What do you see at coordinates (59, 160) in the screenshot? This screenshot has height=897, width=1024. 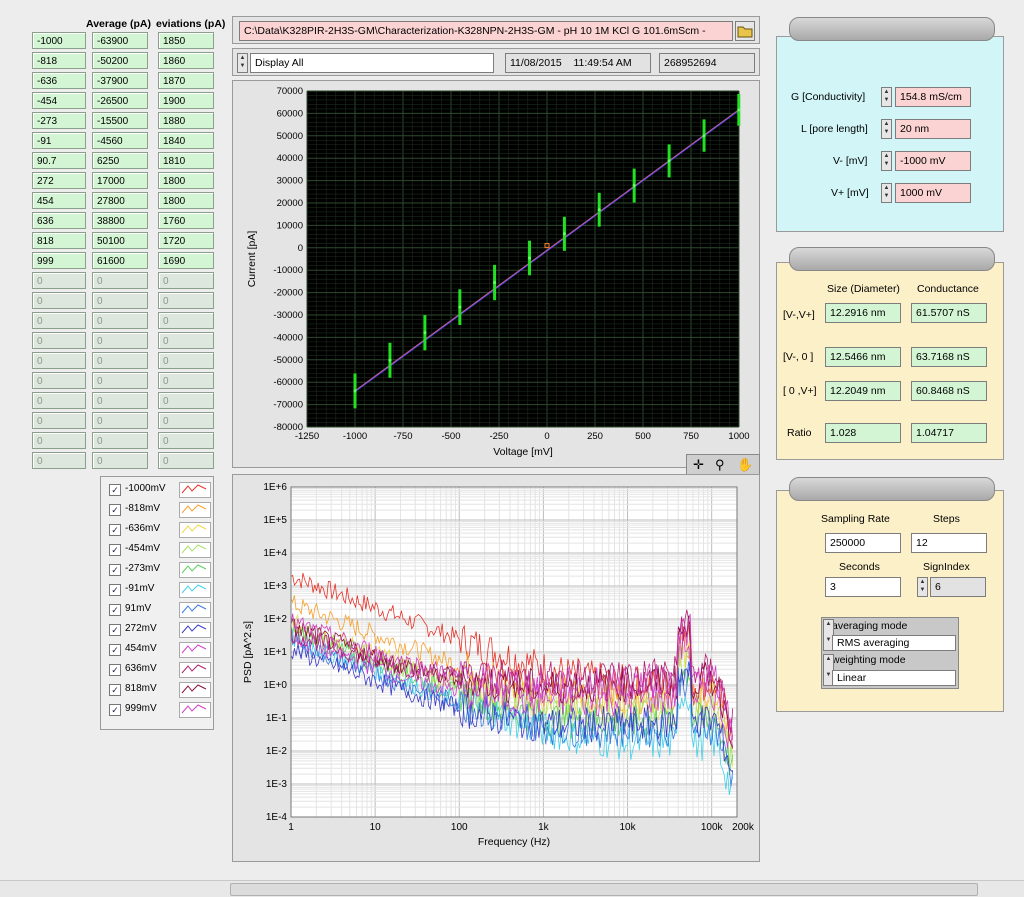 I see `table-cell: 90.7` at bounding box center [59, 160].